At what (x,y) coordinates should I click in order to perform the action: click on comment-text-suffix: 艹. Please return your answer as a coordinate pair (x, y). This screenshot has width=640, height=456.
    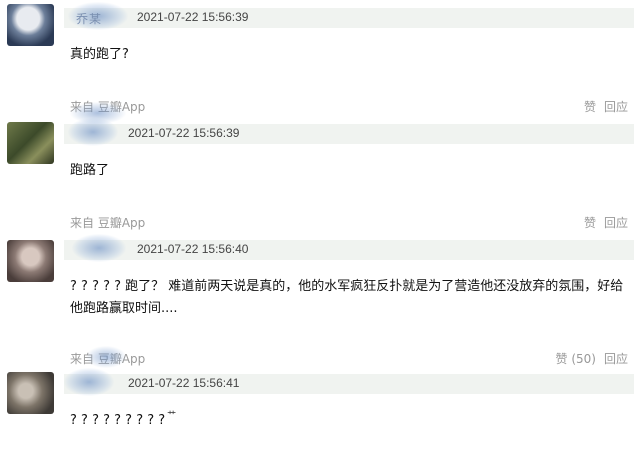
    Looking at the image, I should click on (172, 416).